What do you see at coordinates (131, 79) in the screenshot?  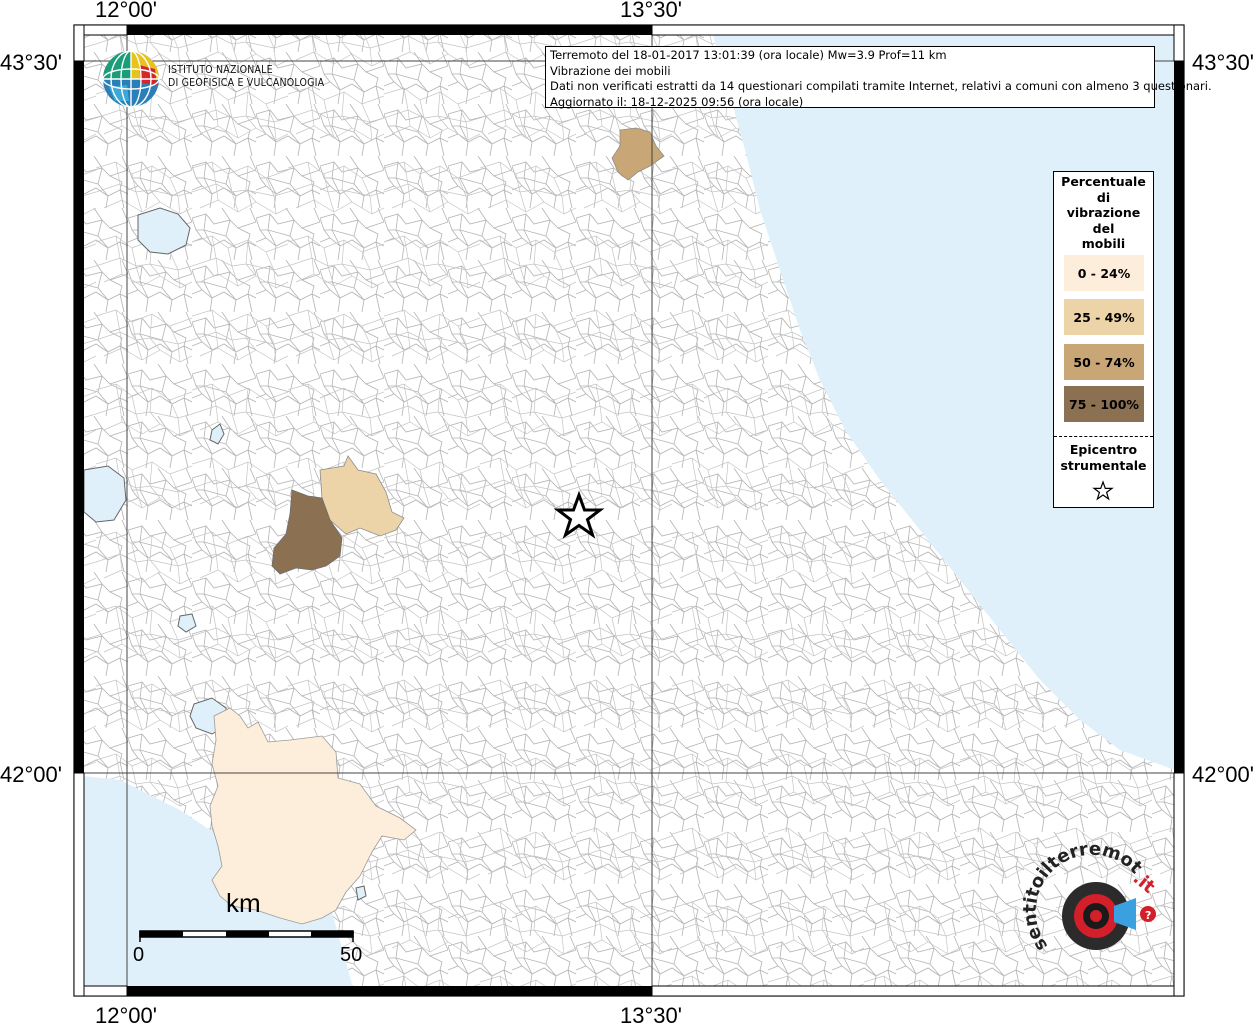 I see `ingv-logo-icon` at bounding box center [131, 79].